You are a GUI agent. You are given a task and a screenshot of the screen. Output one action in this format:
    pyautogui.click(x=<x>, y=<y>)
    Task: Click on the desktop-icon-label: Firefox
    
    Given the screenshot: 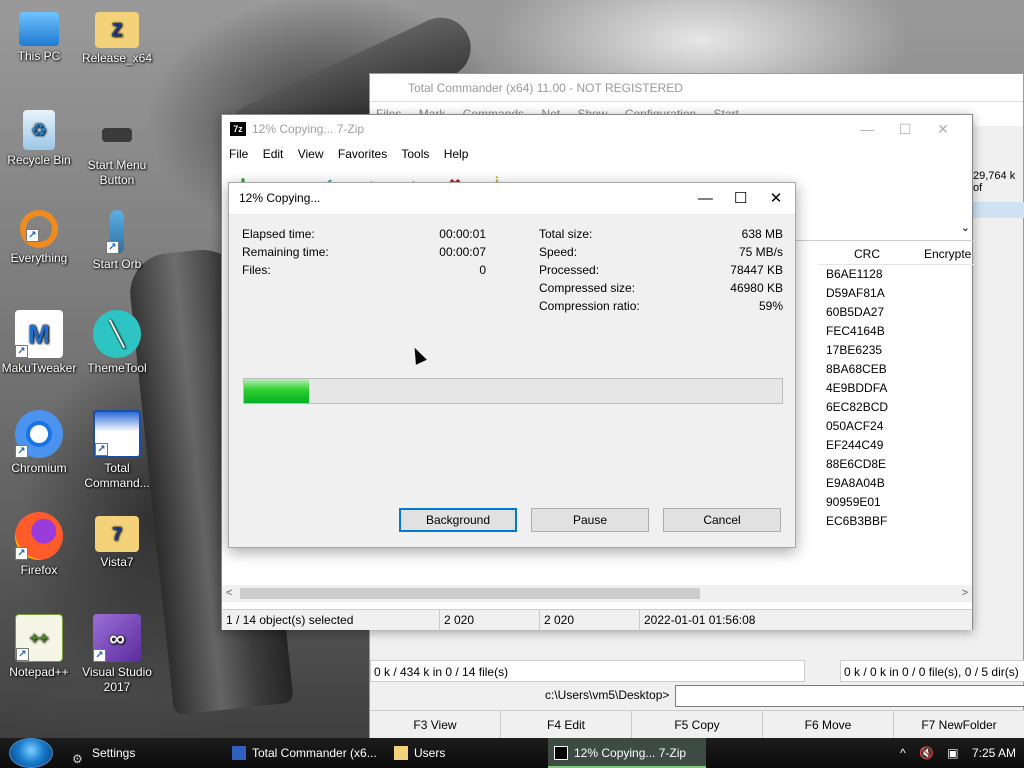 What is the action you would take?
    pyautogui.click(x=39, y=570)
    